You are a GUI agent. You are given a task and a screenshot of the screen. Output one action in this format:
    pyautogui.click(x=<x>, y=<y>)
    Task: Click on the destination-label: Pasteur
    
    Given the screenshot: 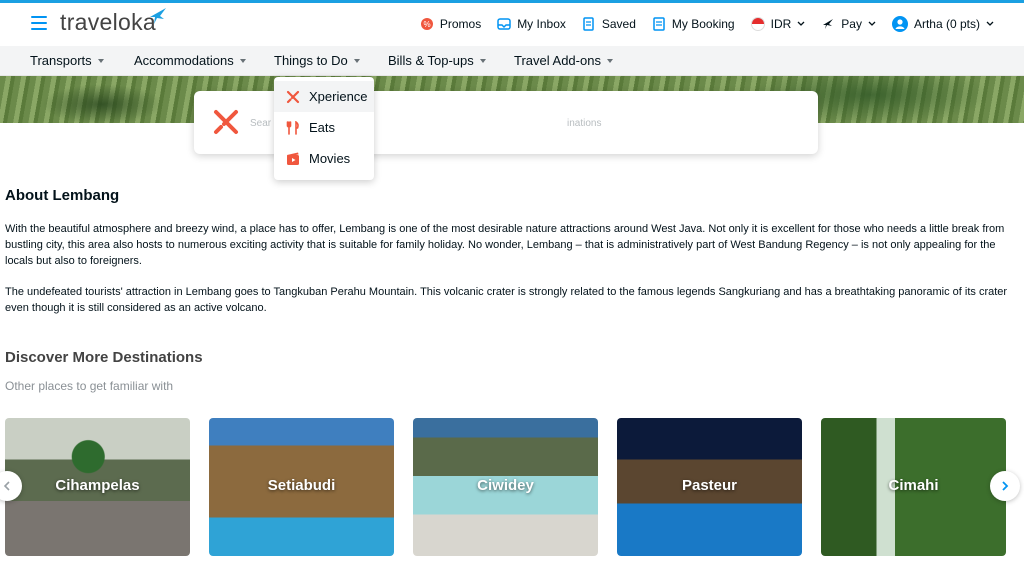 What is the action you would take?
    pyautogui.click(x=709, y=485)
    